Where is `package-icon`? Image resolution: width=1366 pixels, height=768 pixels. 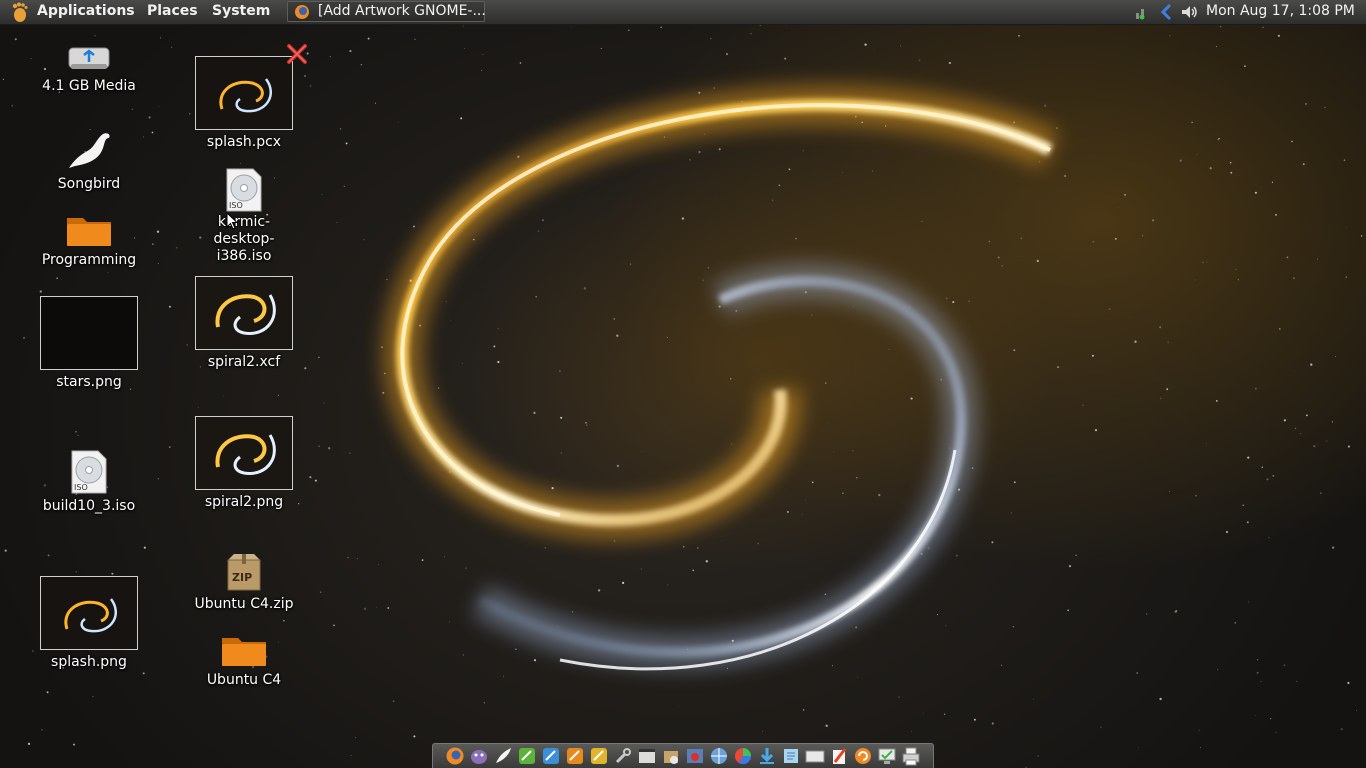 package-icon is located at coordinates (671, 756).